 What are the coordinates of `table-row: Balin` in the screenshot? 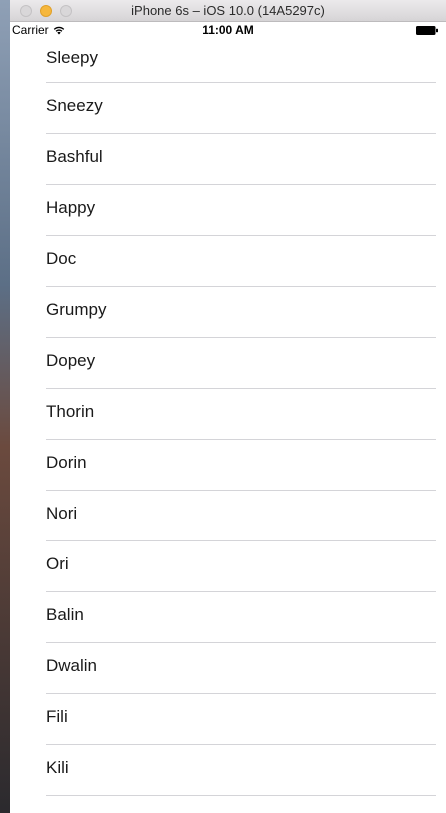 It's located at (228, 618).